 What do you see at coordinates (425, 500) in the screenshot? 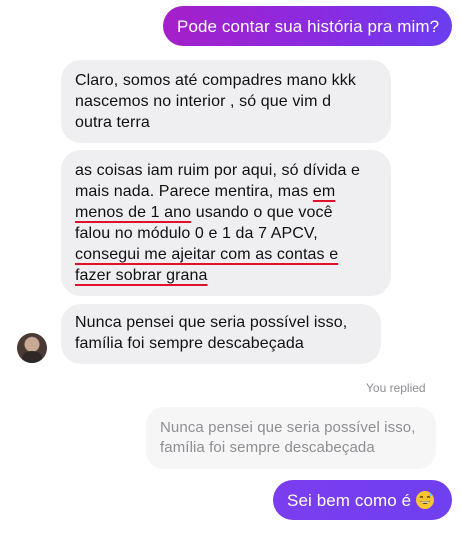
I see `grinning-sweat-emoji-icon` at bounding box center [425, 500].